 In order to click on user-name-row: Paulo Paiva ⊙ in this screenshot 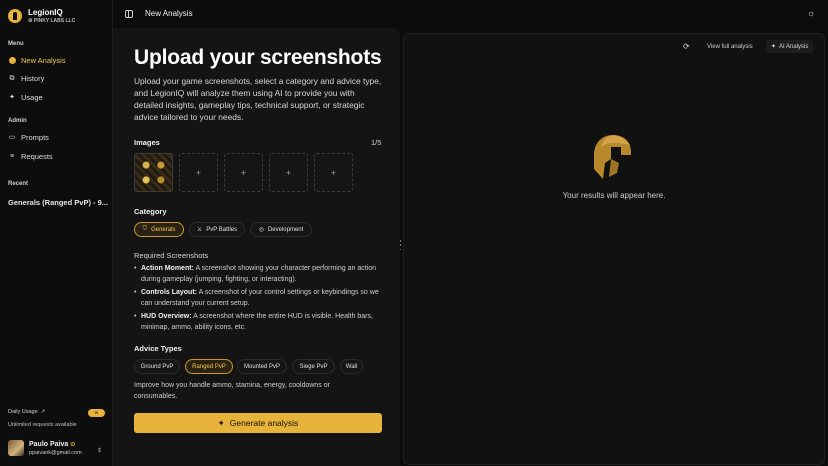, I will do `click(55, 444)`.